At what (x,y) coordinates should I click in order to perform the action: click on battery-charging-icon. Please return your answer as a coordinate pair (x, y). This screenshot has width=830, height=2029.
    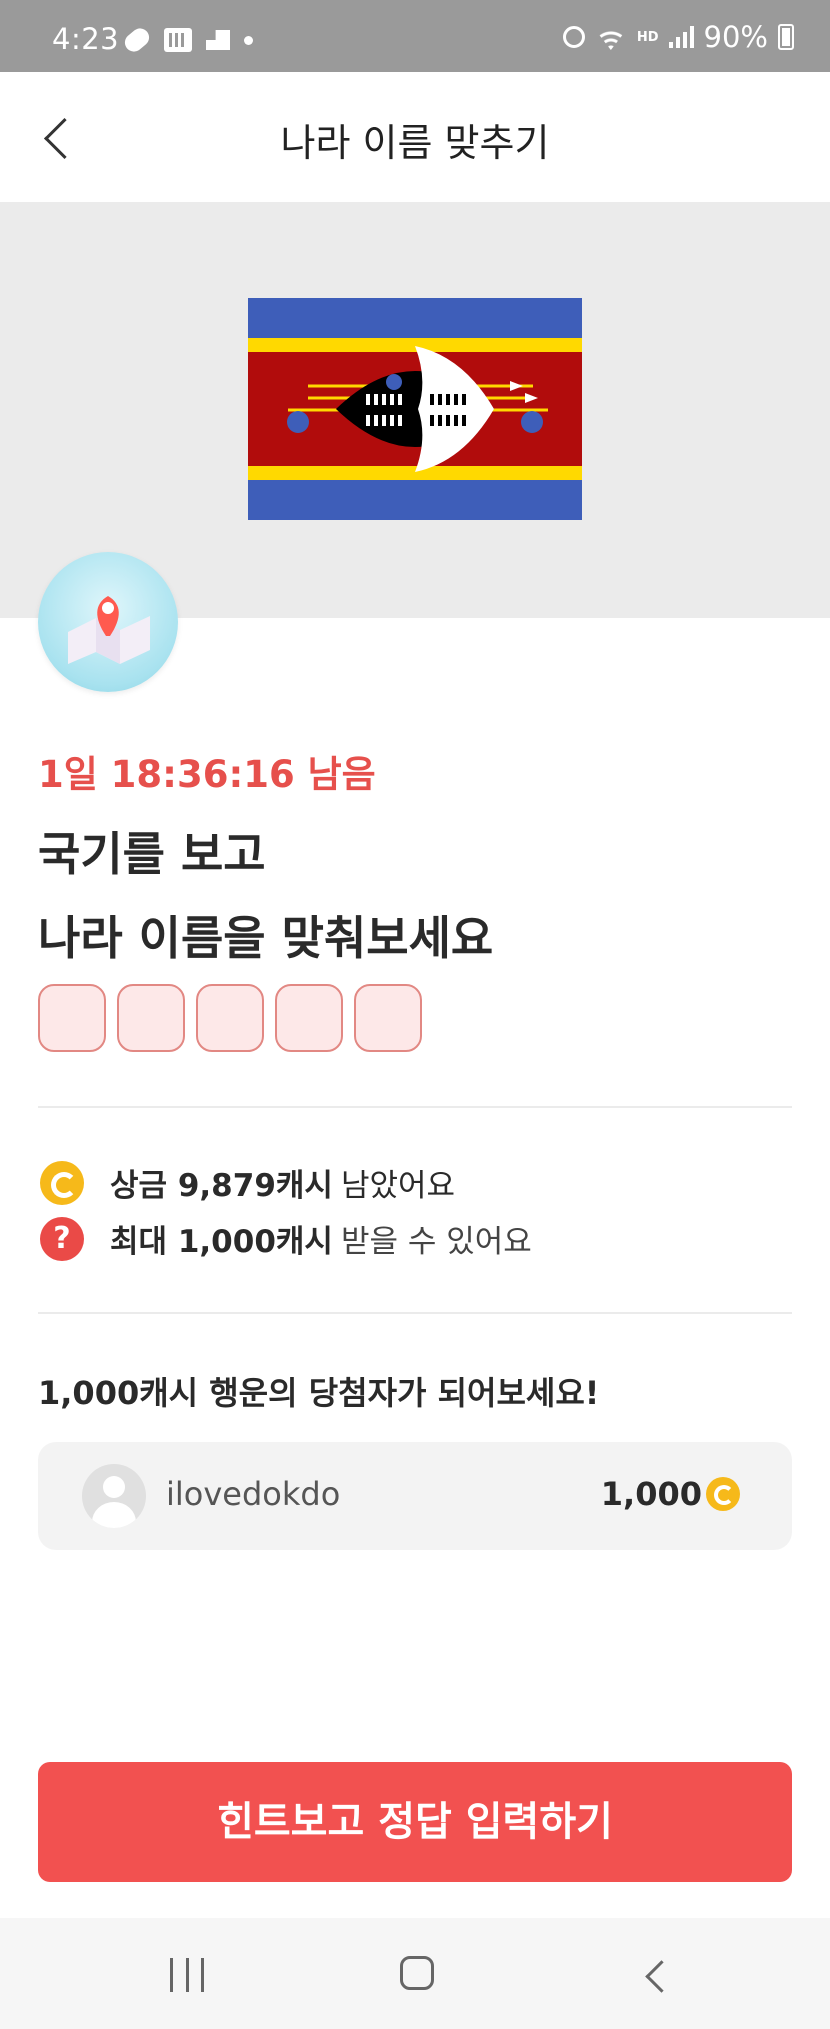
    Looking at the image, I should click on (786, 37).